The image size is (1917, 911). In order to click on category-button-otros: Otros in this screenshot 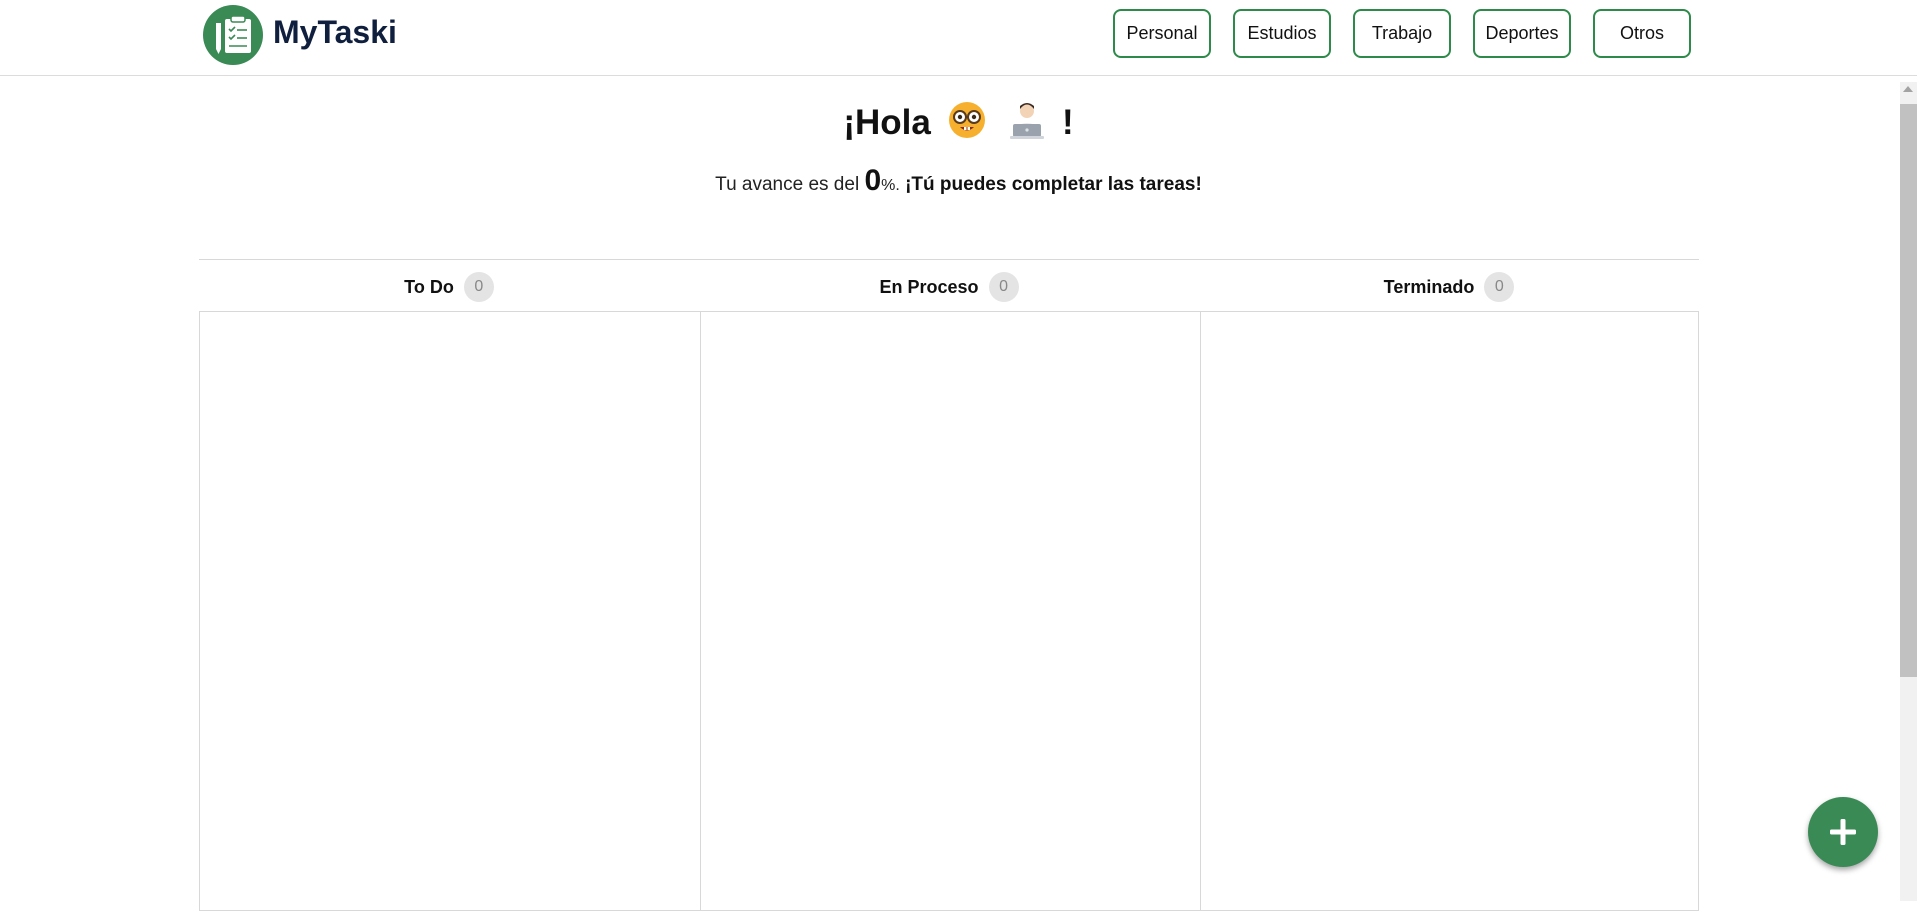, I will do `click(1642, 33)`.